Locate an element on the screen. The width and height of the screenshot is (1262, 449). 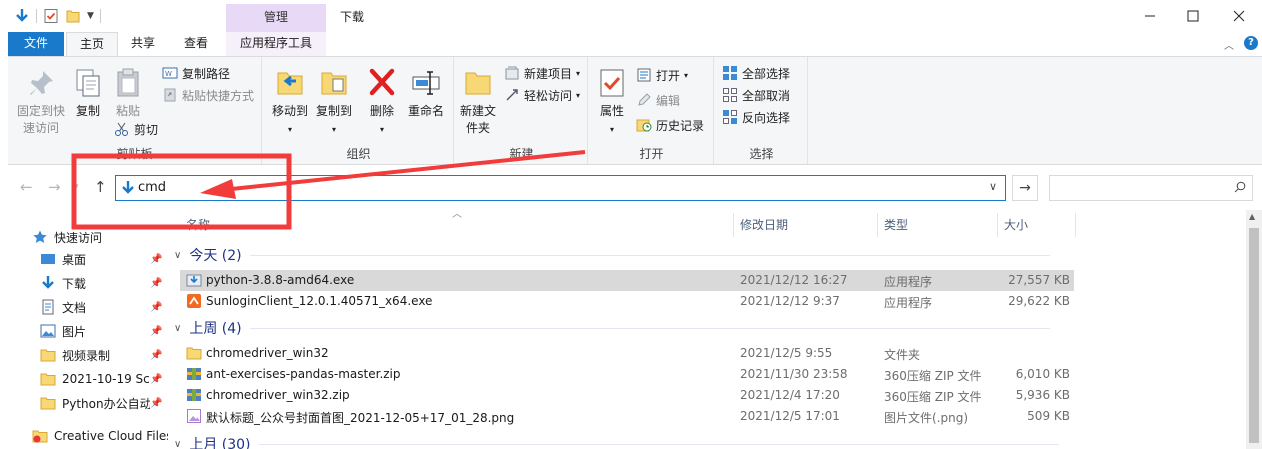
tab-view: 查看 is located at coordinates (196, 44).